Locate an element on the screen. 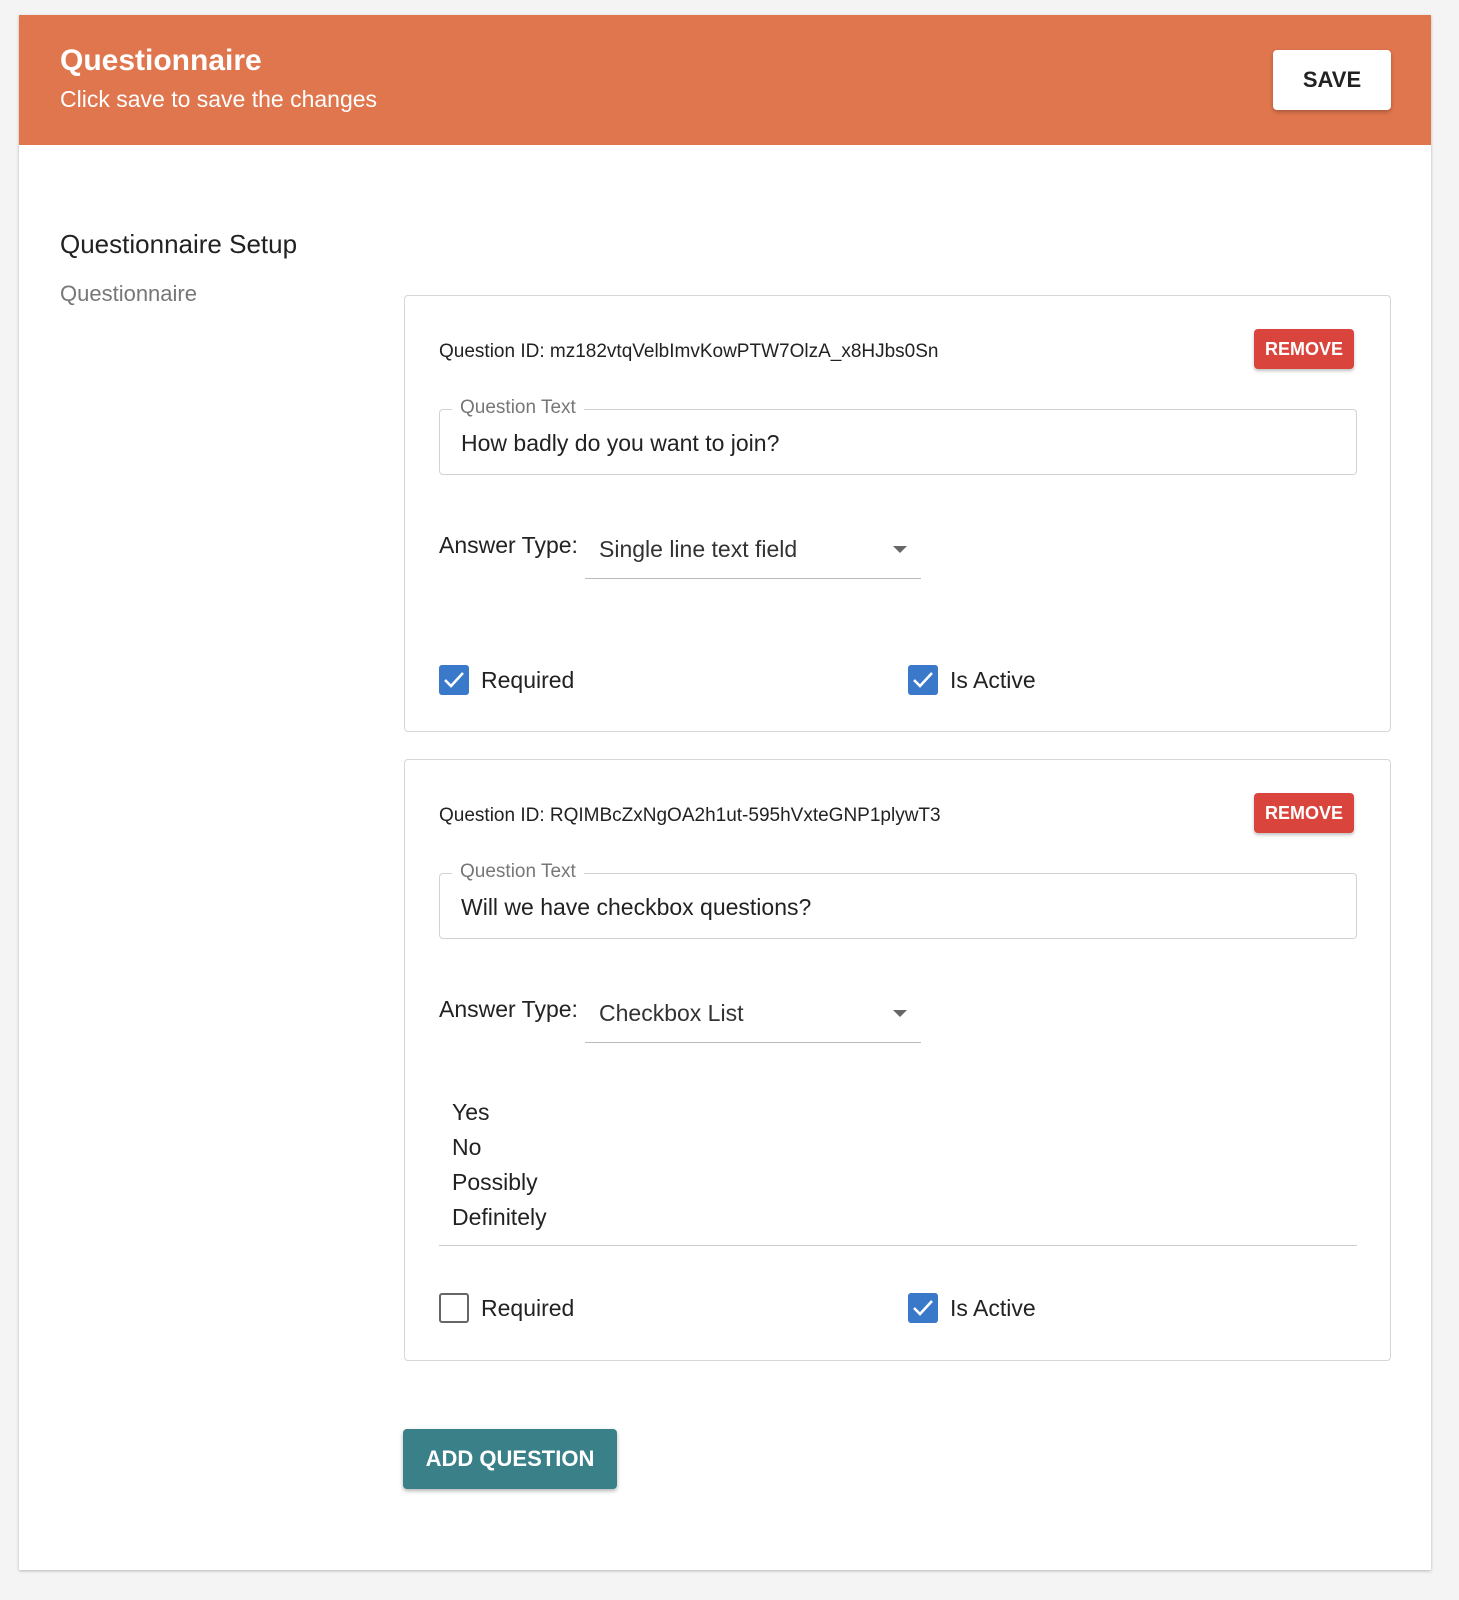  section-title: Questionnaire Setup is located at coordinates (179, 244).